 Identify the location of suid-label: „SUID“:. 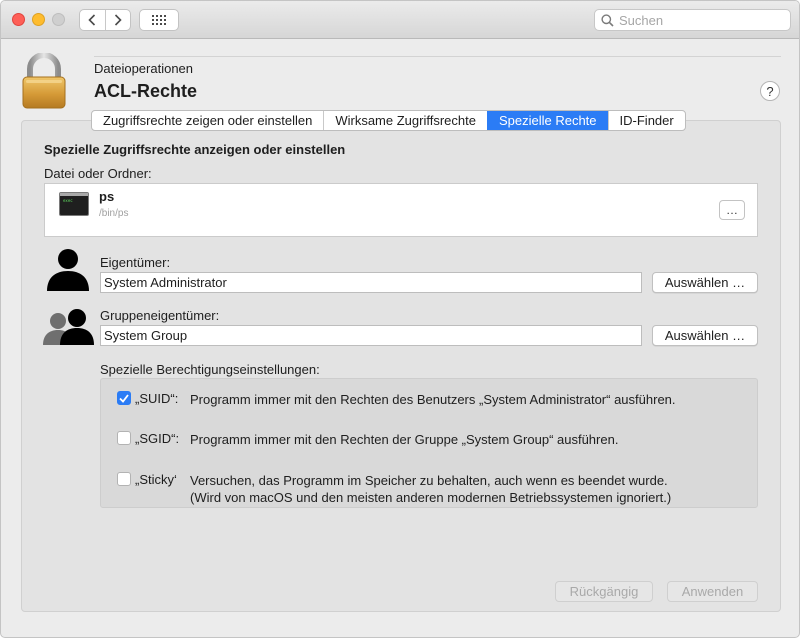
(157, 398).